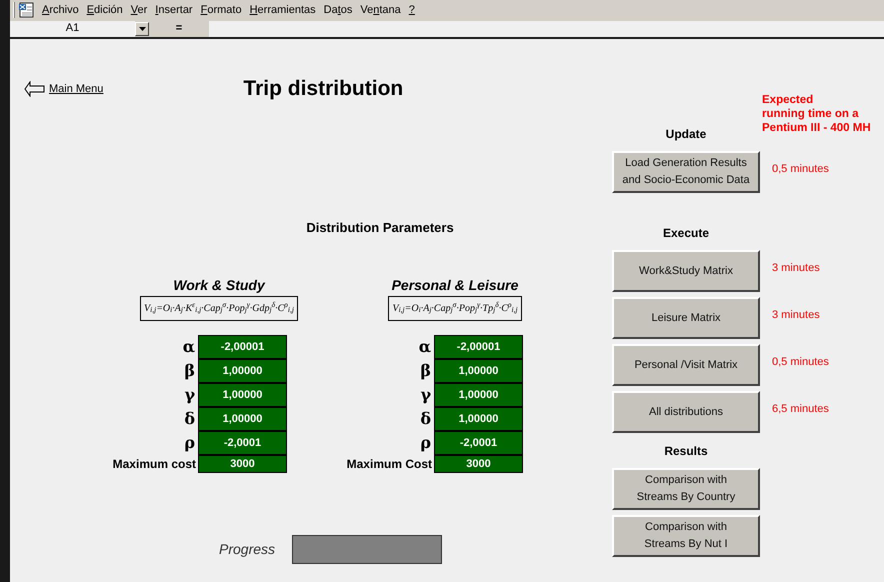 The height and width of the screenshot is (582, 884). I want to click on dropdown-button, so click(142, 29).